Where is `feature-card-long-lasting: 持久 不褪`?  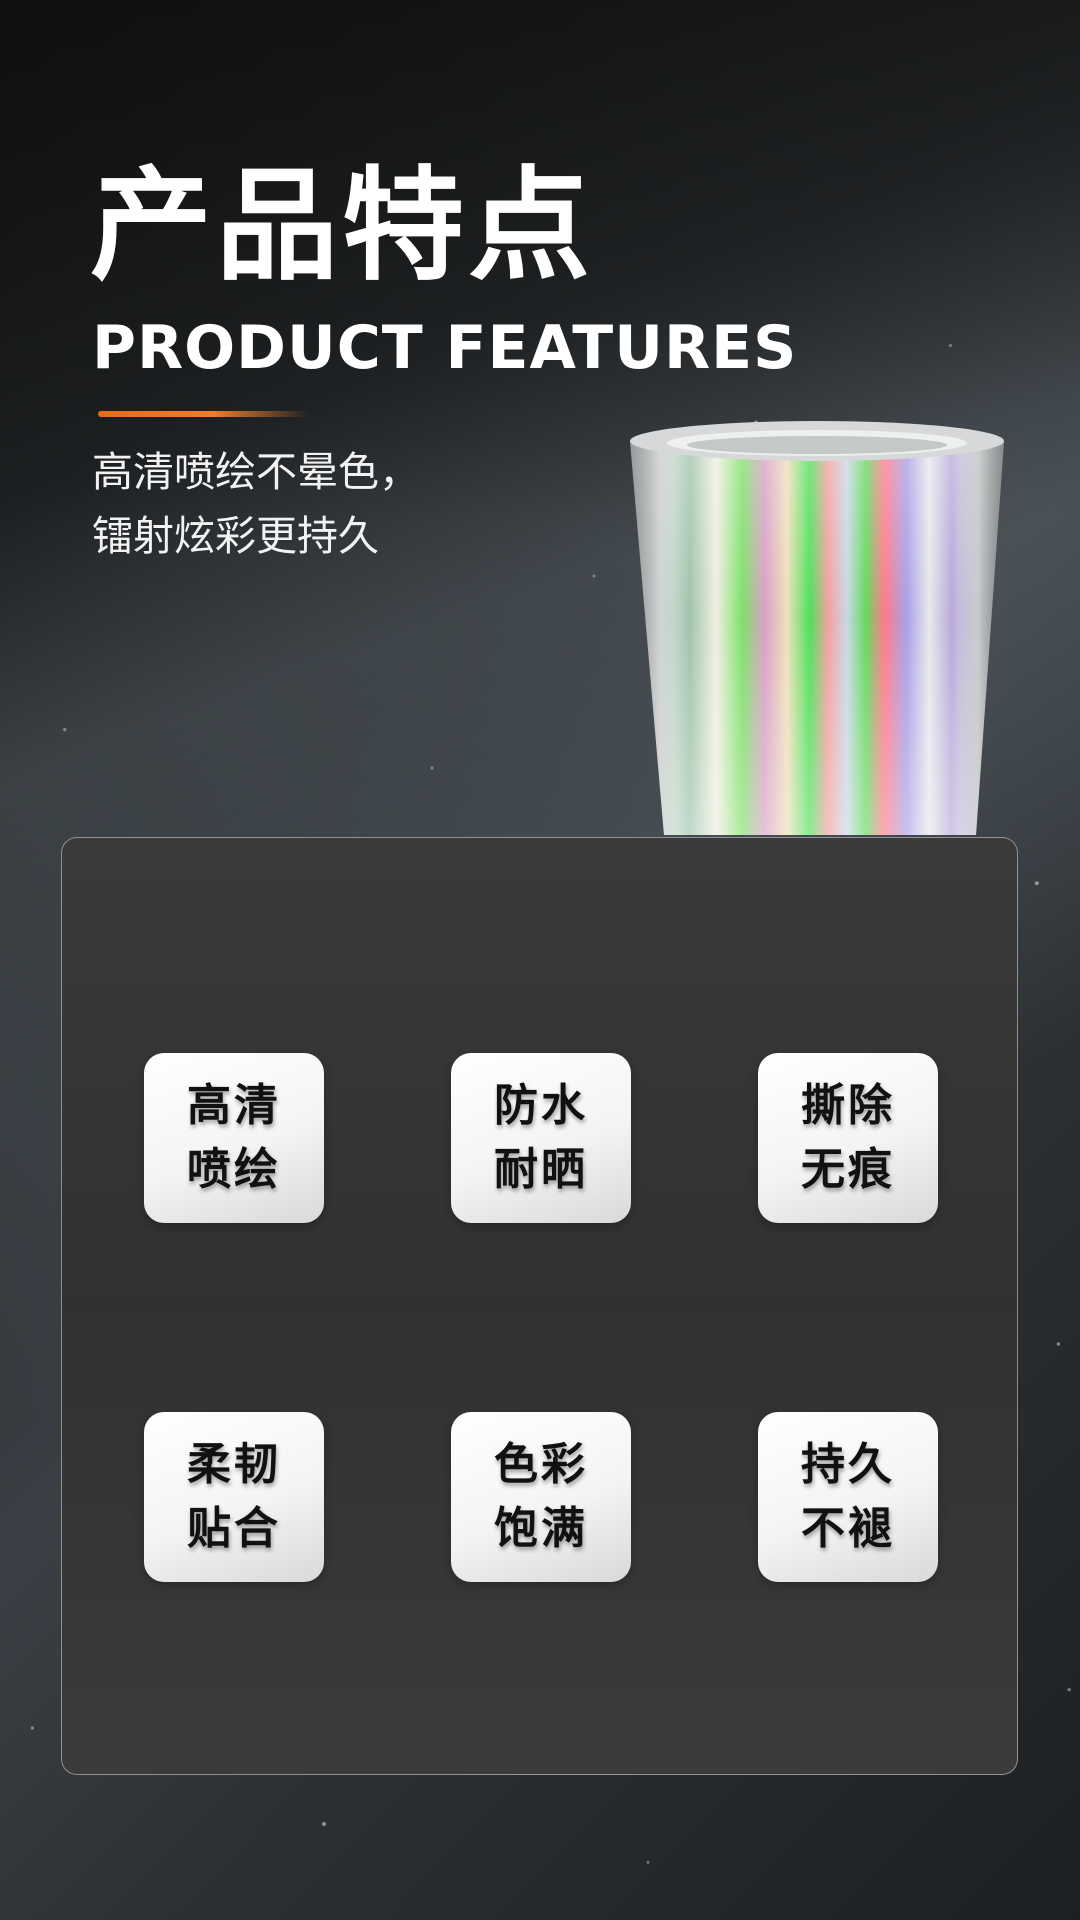
feature-card-long-lasting: 持久 不褪 is located at coordinates (848, 1497).